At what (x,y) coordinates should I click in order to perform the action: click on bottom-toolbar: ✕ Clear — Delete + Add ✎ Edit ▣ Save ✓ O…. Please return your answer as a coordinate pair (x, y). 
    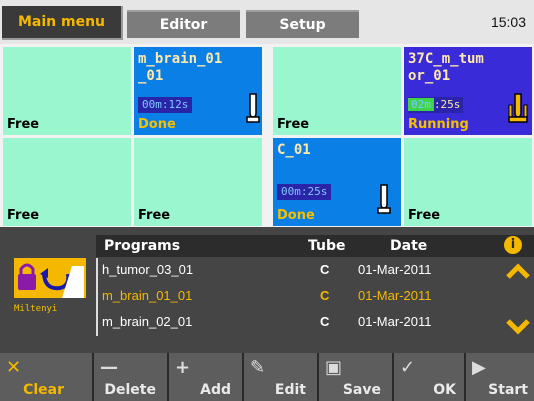
    Looking at the image, I should click on (267, 377).